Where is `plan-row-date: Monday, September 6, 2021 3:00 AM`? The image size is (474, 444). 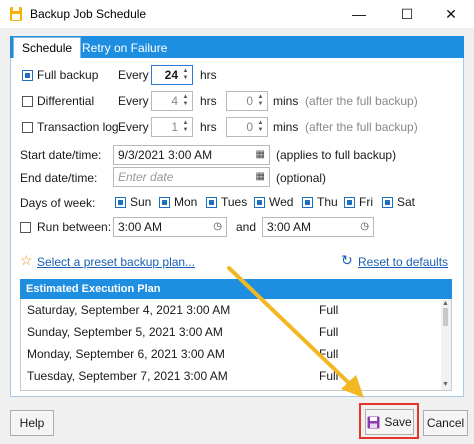
plan-row-date: Monday, September 6, 2021 3:00 AM is located at coordinates (126, 354).